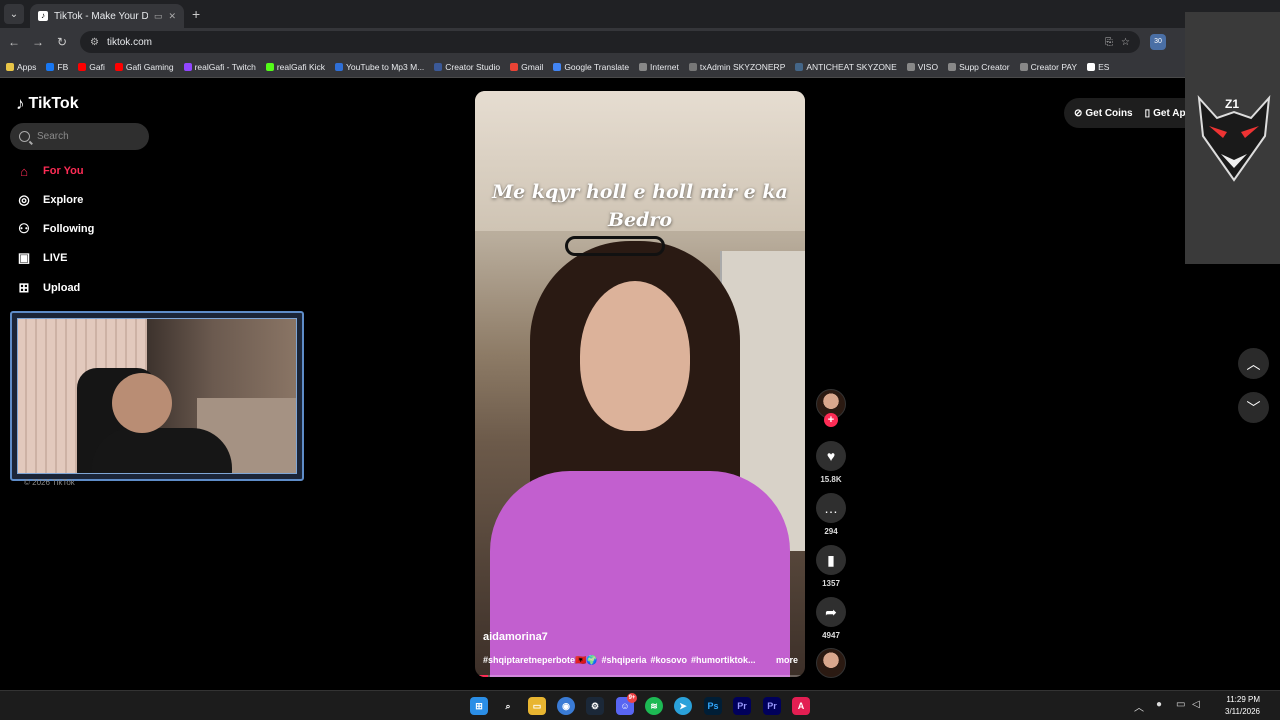 The image size is (1280, 720). Describe the element at coordinates (14, 42) in the screenshot. I see `back-button: ←` at that location.